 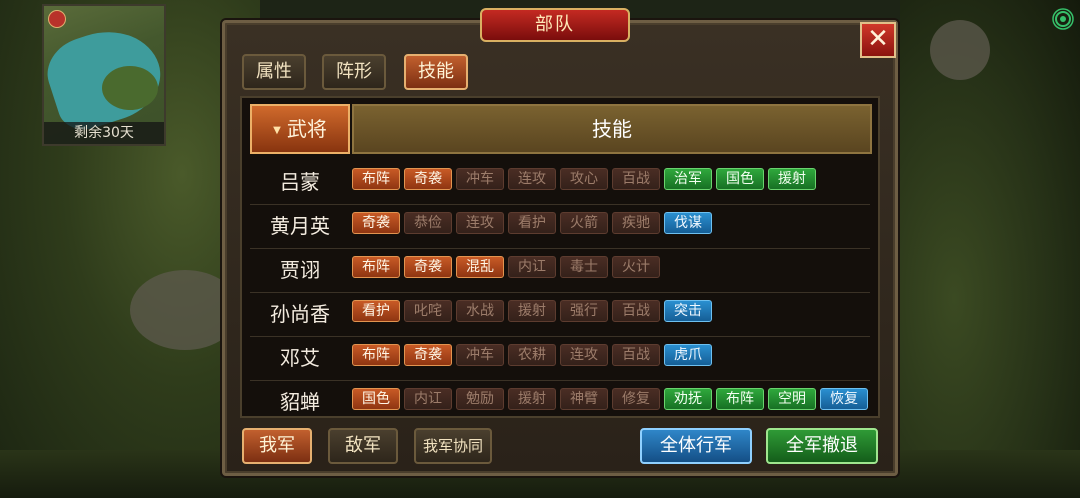 I want to click on general-name: 貂蝉, so click(x=300, y=398).